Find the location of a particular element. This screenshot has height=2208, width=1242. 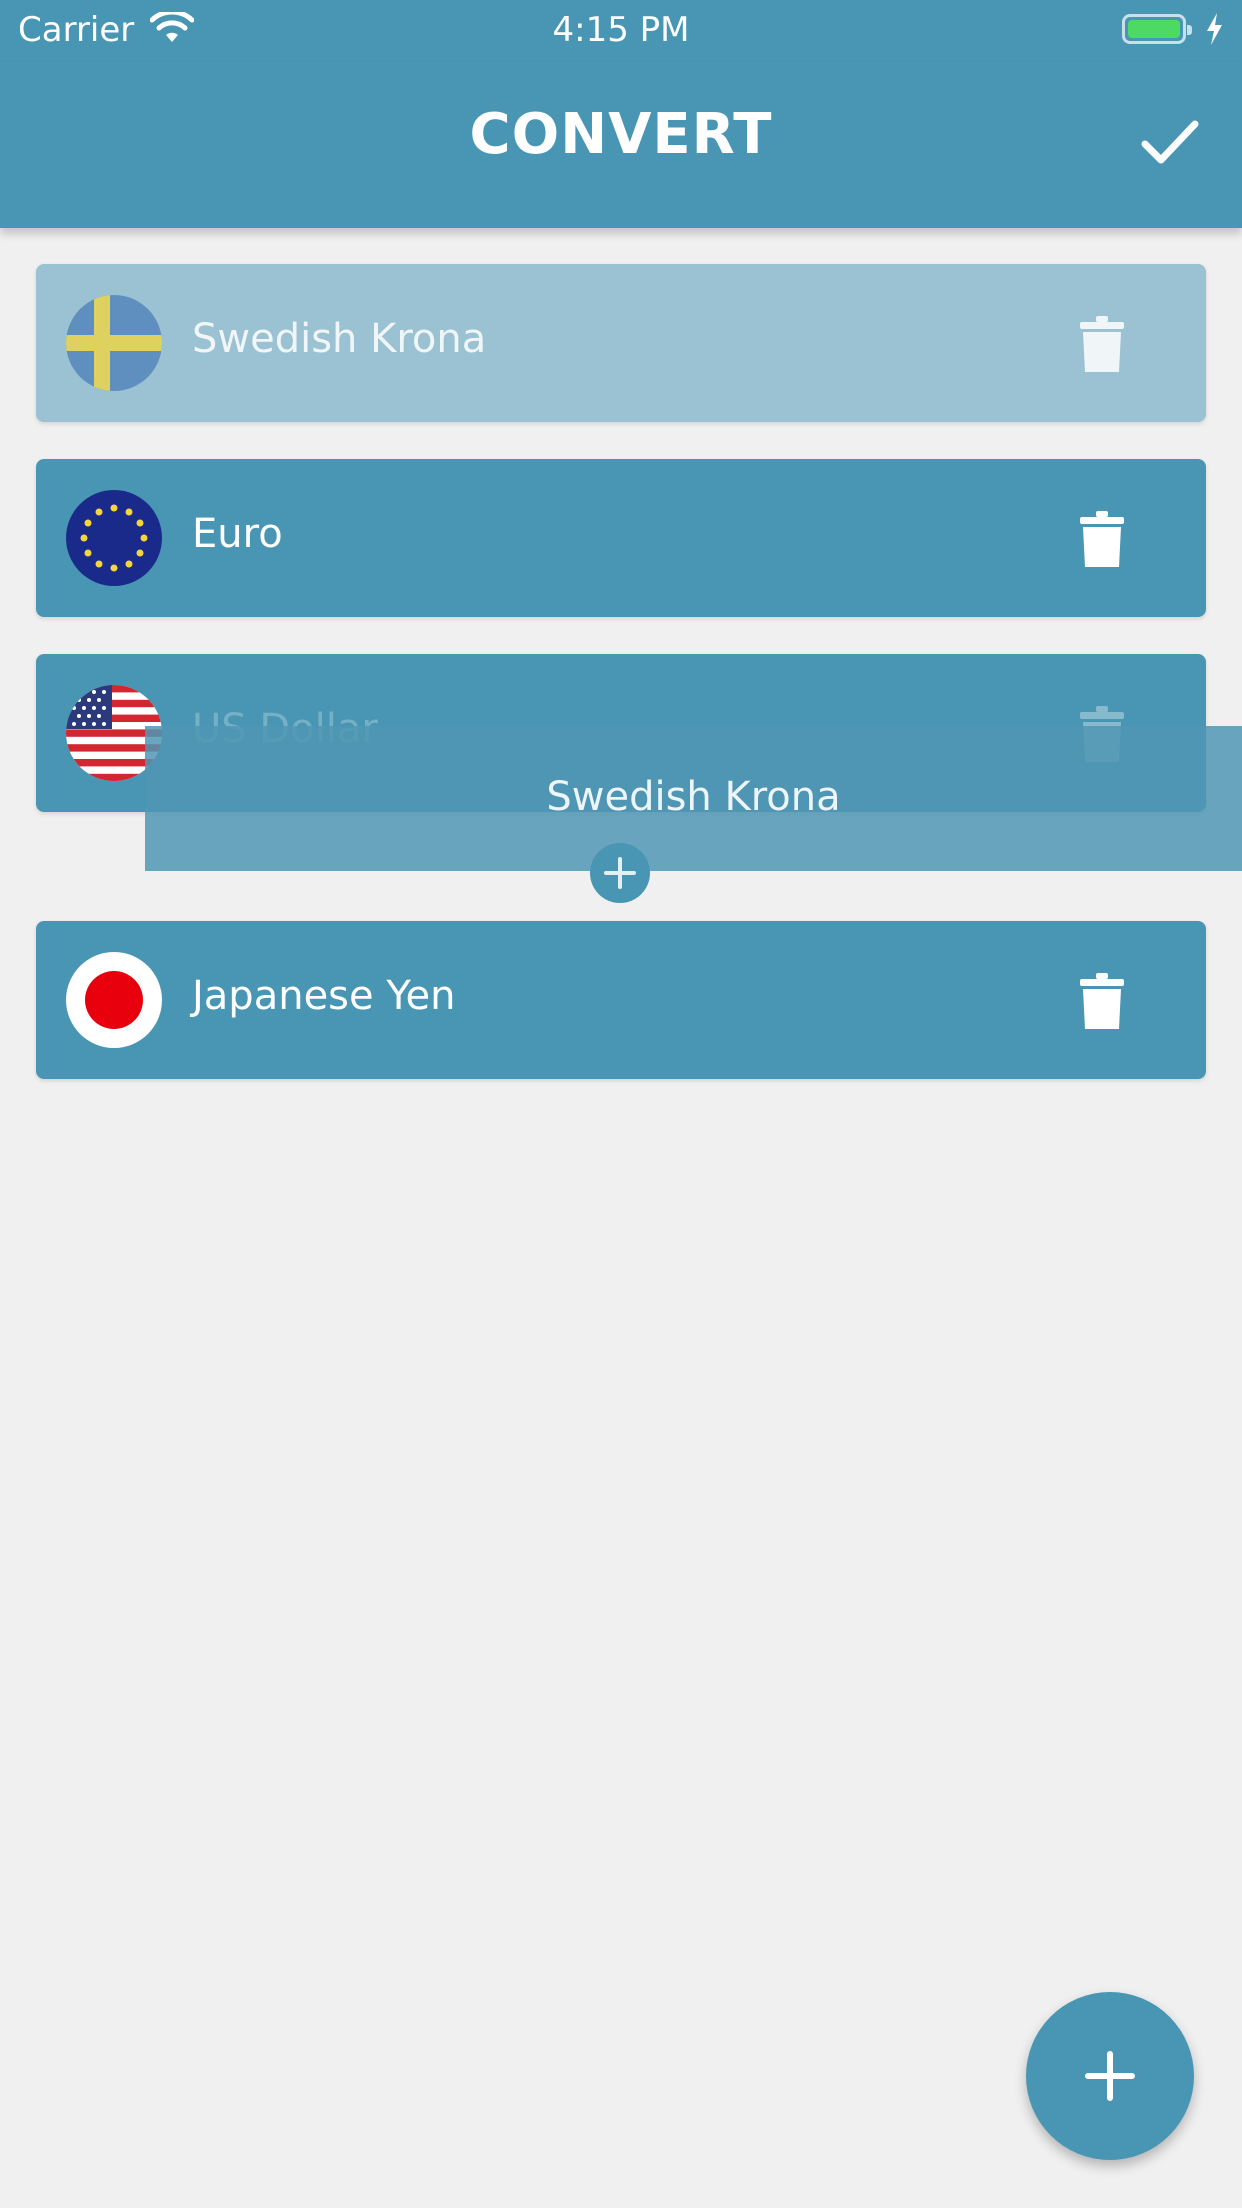

clock: 4:15 PM is located at coordinates (621, 30).